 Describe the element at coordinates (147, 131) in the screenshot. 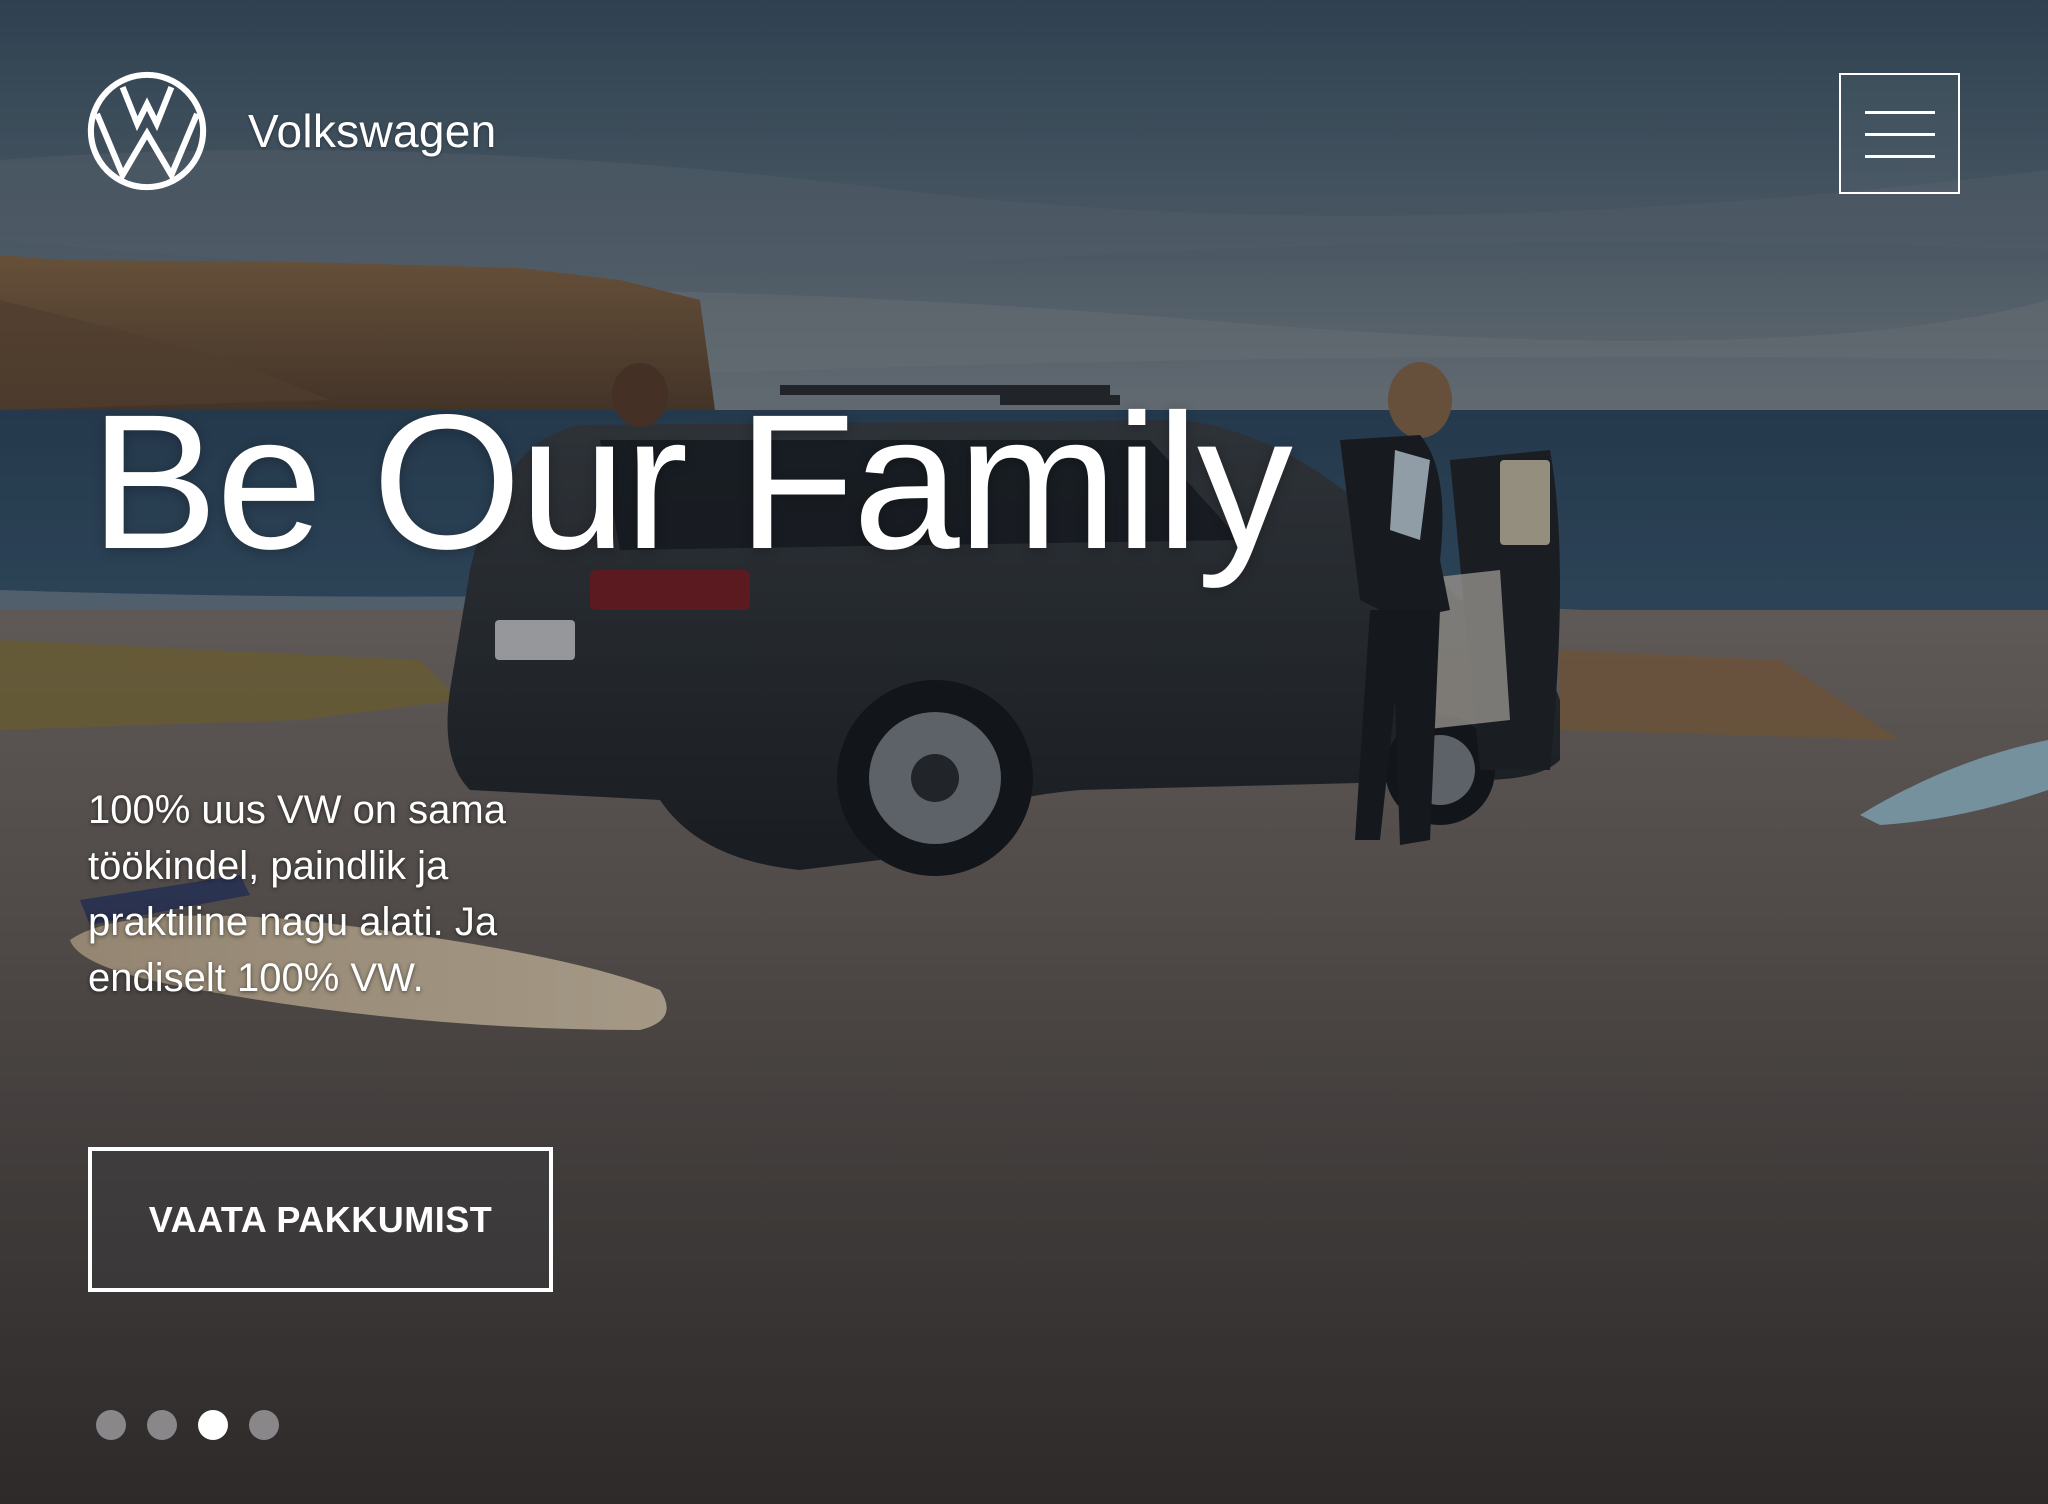

I see `vw-logo-icon` at that location.